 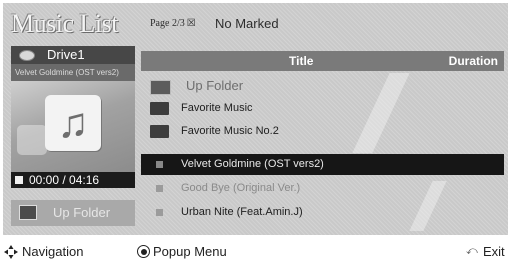 I want to click on navigation-arrows-icon, so click(x=11, y=252).